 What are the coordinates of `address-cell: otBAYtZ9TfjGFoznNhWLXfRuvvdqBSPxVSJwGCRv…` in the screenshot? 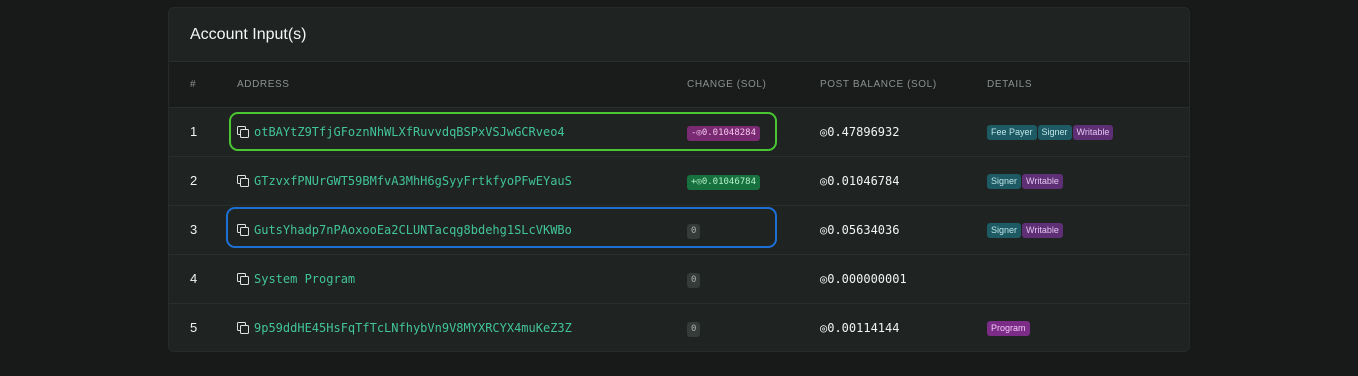 It's located at (462, 132).